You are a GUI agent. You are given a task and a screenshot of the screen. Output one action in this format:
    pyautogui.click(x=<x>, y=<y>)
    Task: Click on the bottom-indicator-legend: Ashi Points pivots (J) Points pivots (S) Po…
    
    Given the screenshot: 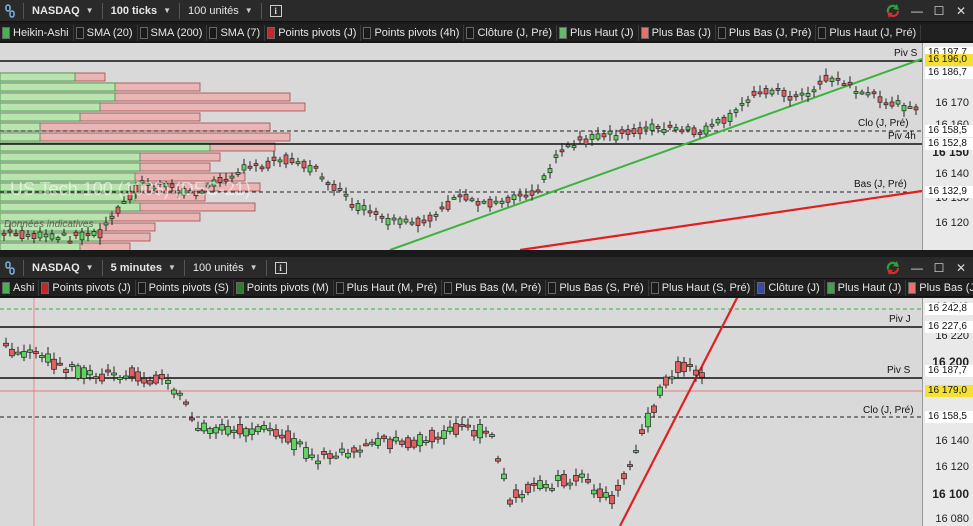 What is the action you would take?
    pyautogui.click(x=486, y=288)
    